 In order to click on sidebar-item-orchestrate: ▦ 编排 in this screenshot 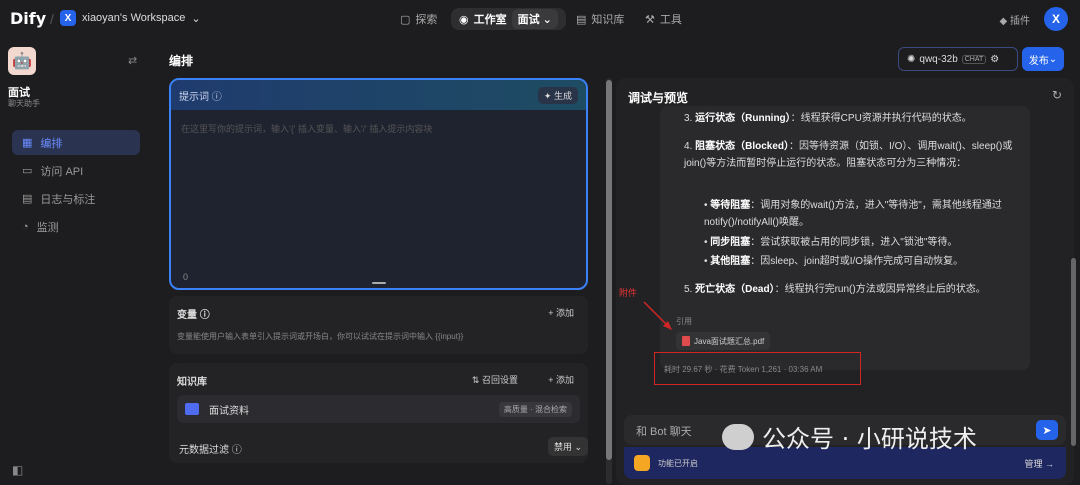, I will do `click(76, 142)`.